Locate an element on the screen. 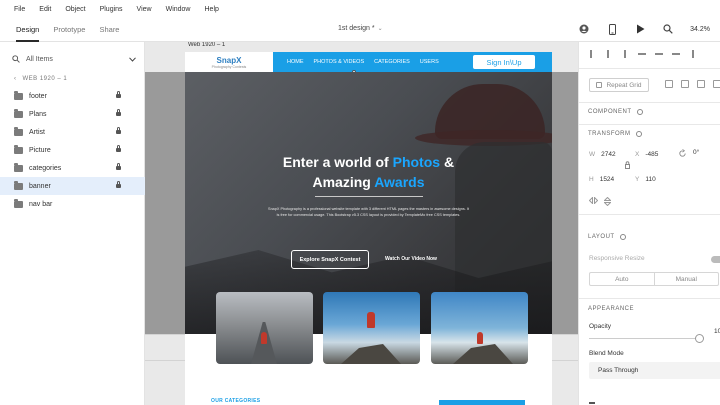 This screenshot has height=405, width=720. appearance-label: APPEARANCE is located at coordinates (611, 309).